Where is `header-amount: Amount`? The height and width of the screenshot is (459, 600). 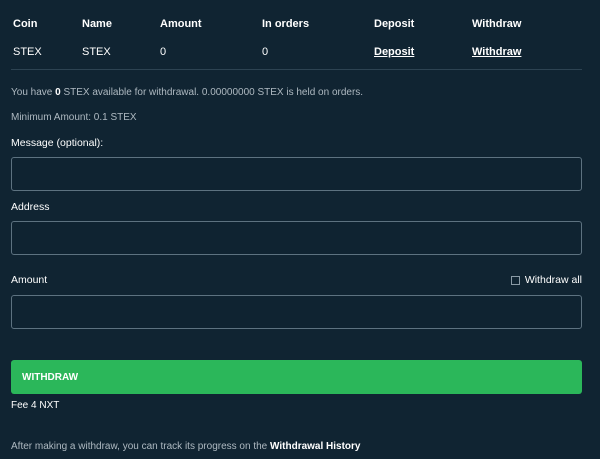 header-amount: Amount is located at coordinates (181, 24).